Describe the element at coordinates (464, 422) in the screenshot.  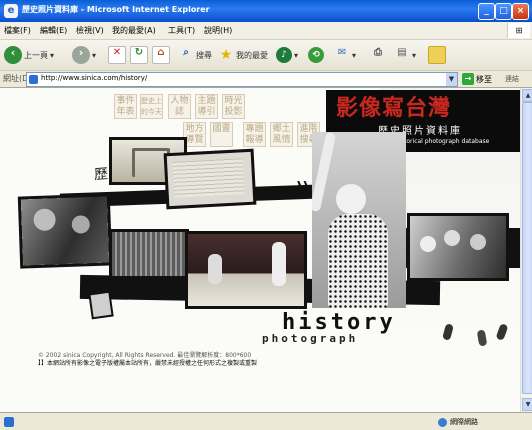
I see `zone-label: 網際網路` at that location.